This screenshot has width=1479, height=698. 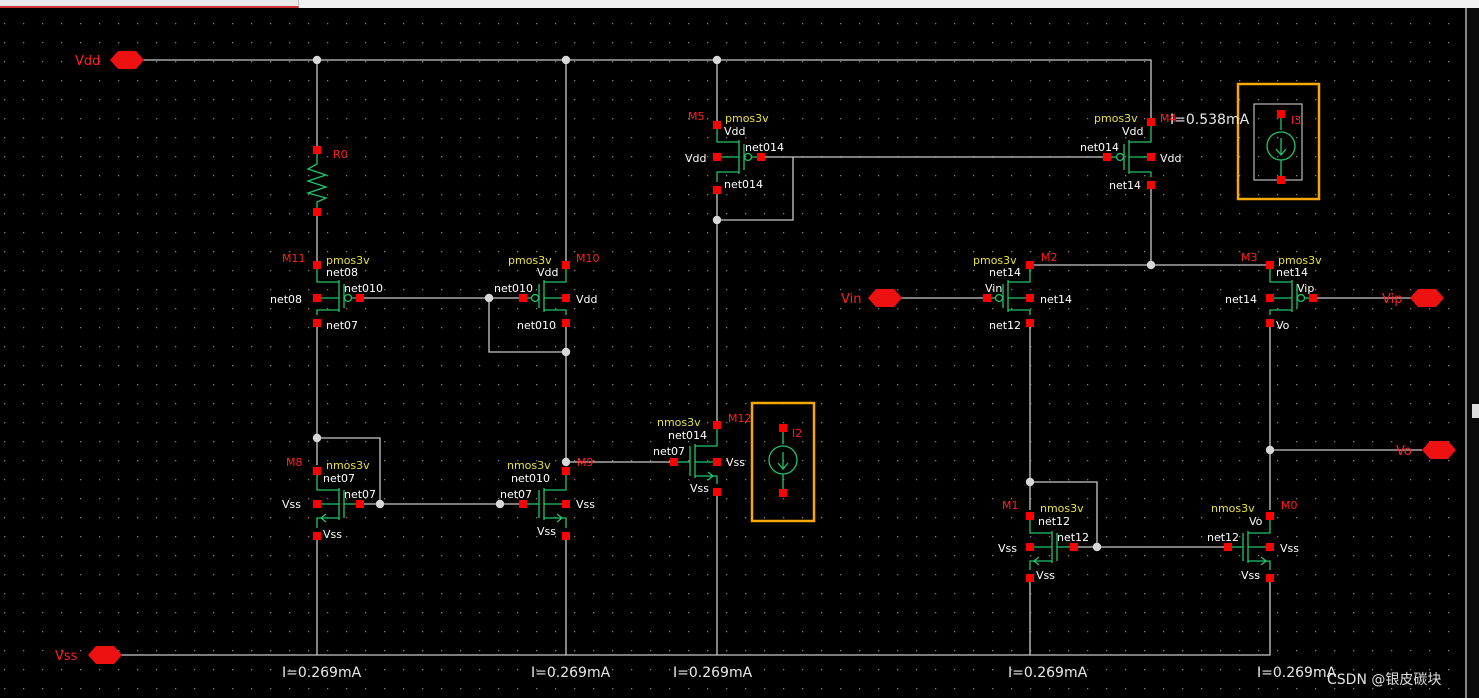 I want to click on svg-text: M5, so click(x=696, y=116).